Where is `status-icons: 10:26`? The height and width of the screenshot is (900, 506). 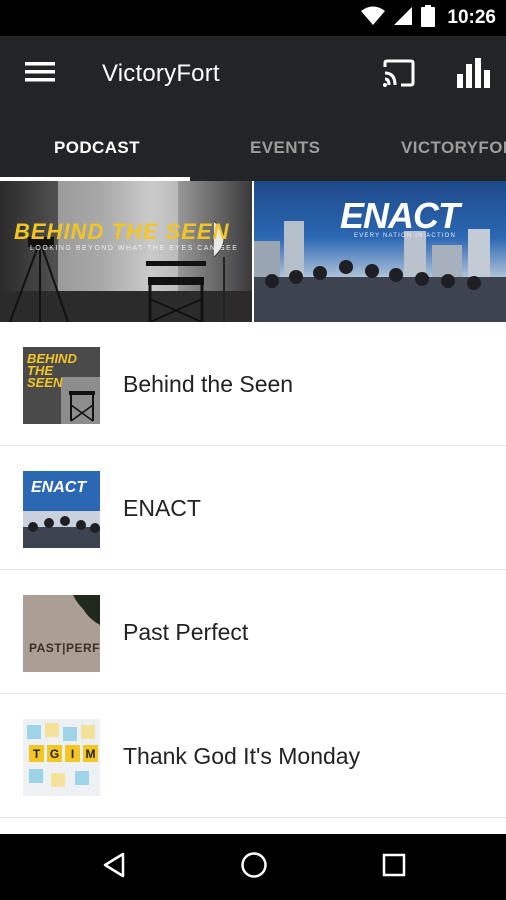
status-icons: 10:26 is located at coordinates (428, 18).